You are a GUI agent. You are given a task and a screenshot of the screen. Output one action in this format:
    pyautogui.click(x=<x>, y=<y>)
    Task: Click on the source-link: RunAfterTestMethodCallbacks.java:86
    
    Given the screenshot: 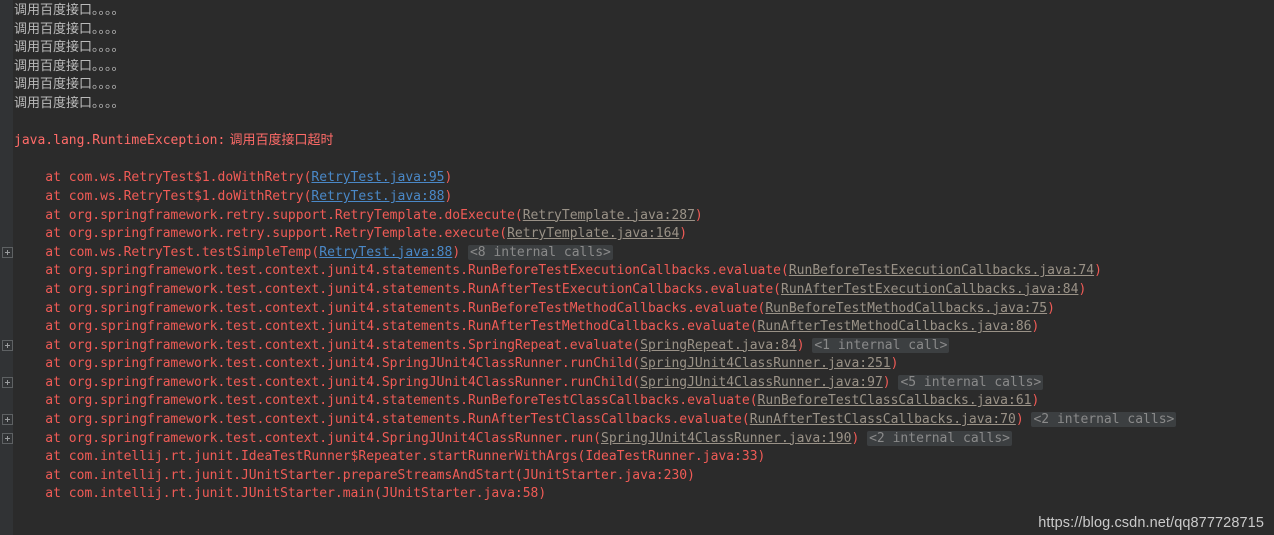 What is the action you would take?
    pyautogui.click(x=895, y=326)
    